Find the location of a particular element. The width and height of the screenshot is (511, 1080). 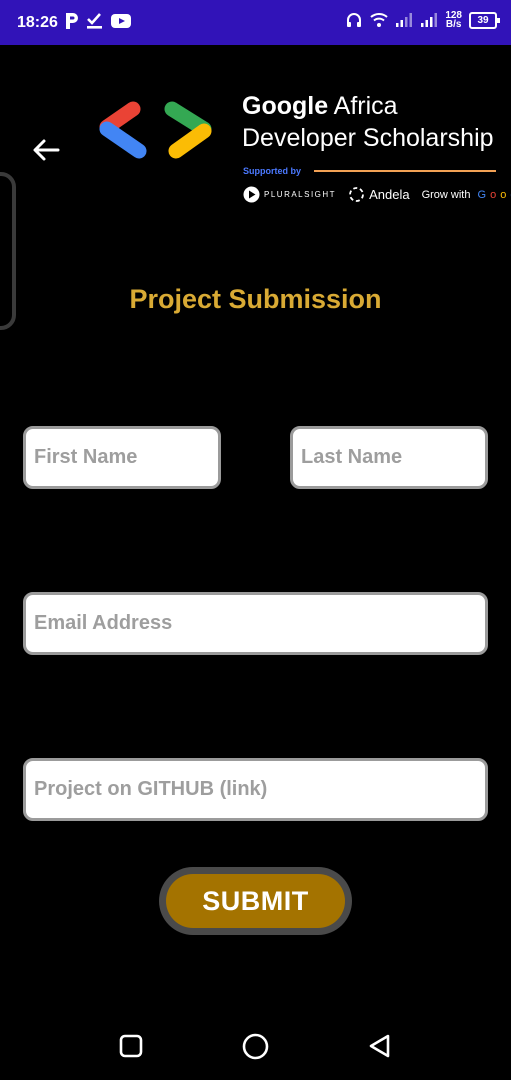

grow-with-google-logo: Grow with Google is located at coordinates (466, 195).